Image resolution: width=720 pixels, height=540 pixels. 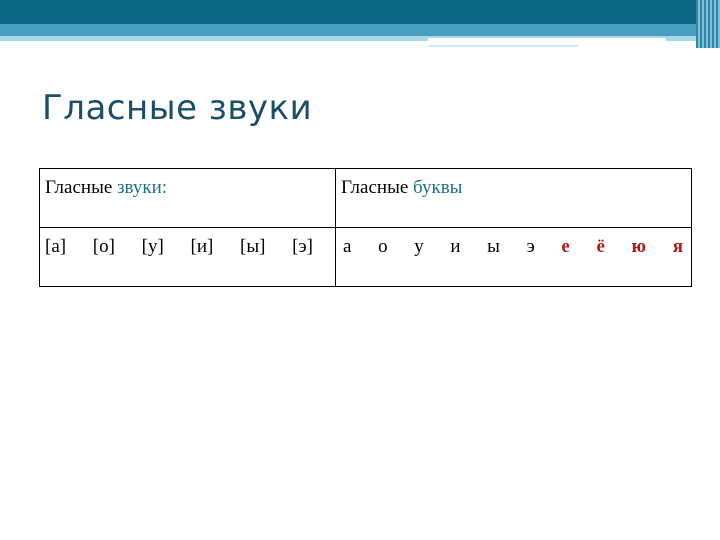 What do you see at coordinates (152, 246) in the screenshot?
I see `sound-item: [у]` at bounding box center [152, 246].